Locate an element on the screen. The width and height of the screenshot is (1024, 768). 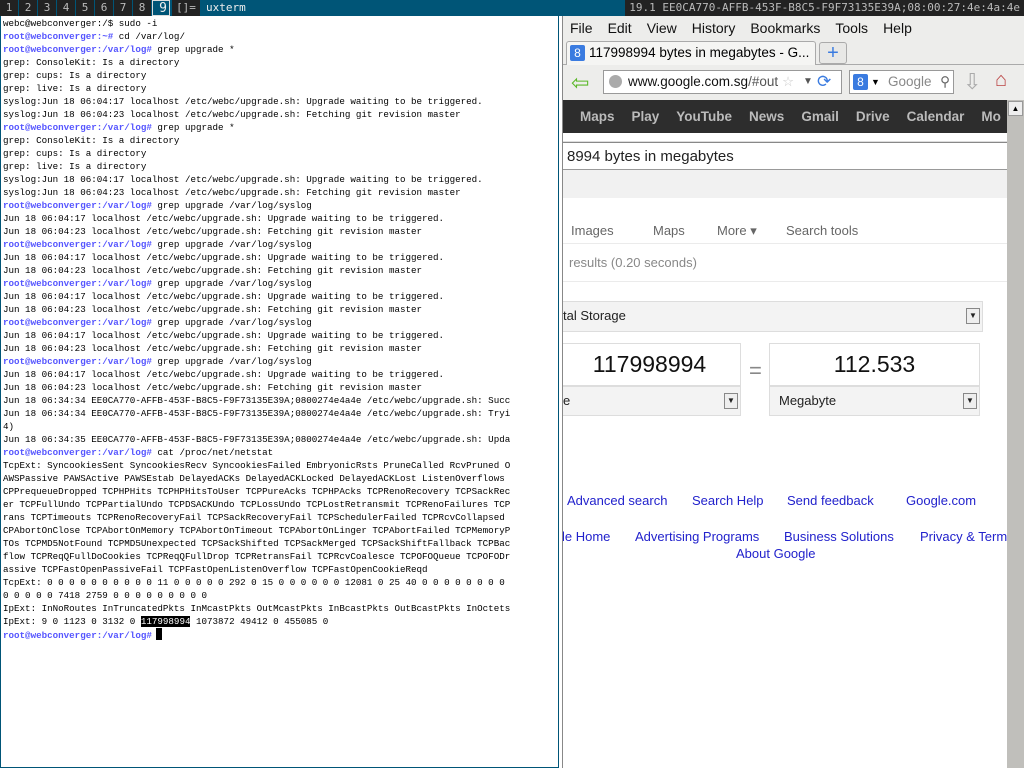
terminal-prompt-line: root@webconverger:/var/log# is located at coordinates (279, 634).